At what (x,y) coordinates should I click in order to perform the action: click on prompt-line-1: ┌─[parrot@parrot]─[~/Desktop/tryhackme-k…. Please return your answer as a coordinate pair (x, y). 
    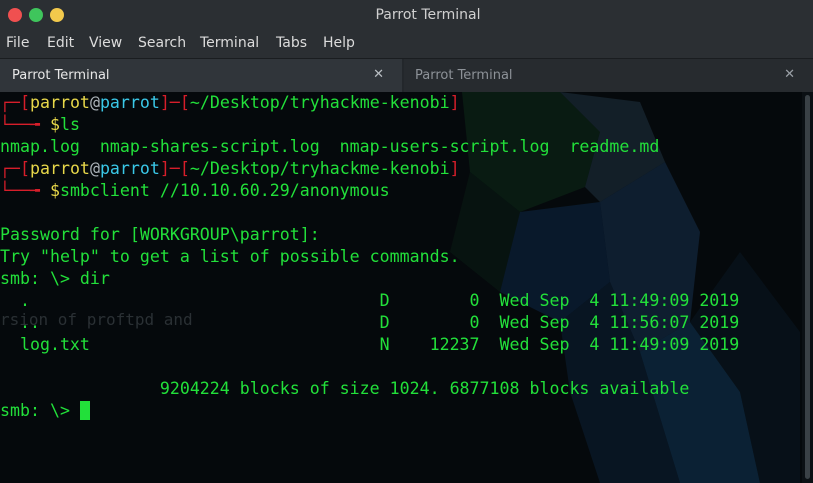
    Looking at the image, I should click on (230, 102).